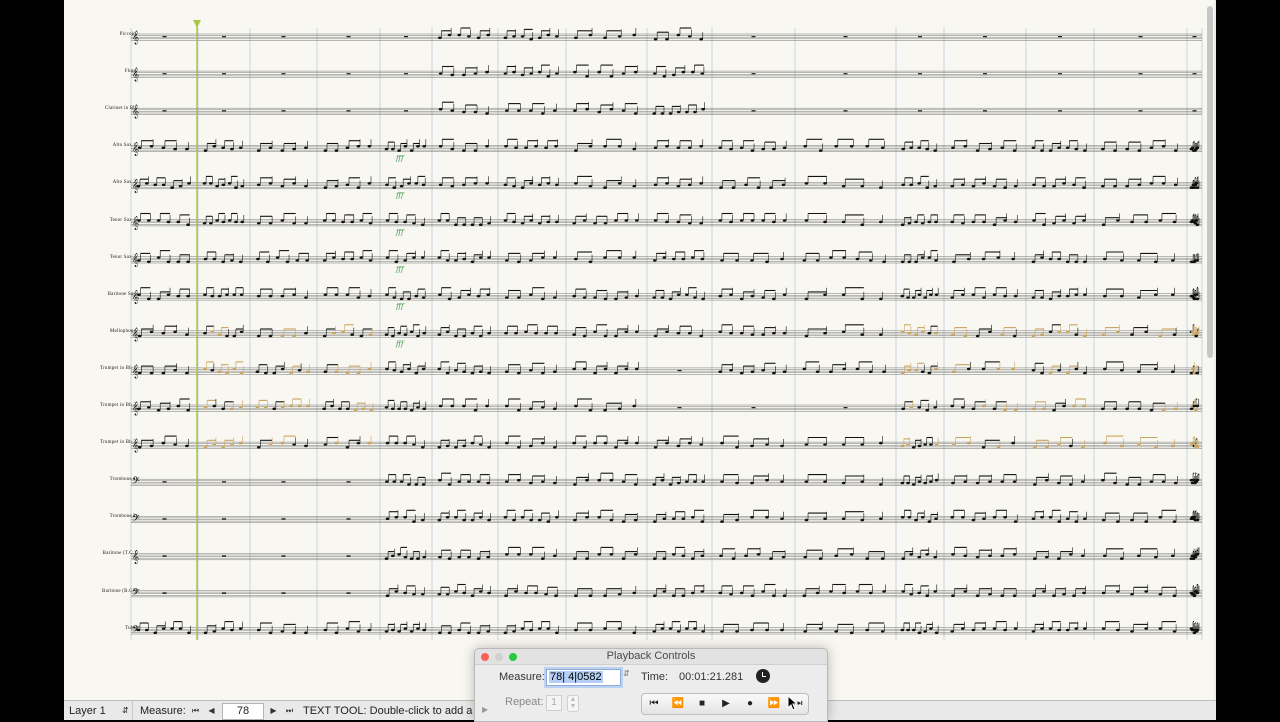 The width and height of the screenshot is (1280, 722). Describe the element at coordinates (583, 677) in the screenshot. I see `playback-measure-field: 78| 4|0582` at that location.